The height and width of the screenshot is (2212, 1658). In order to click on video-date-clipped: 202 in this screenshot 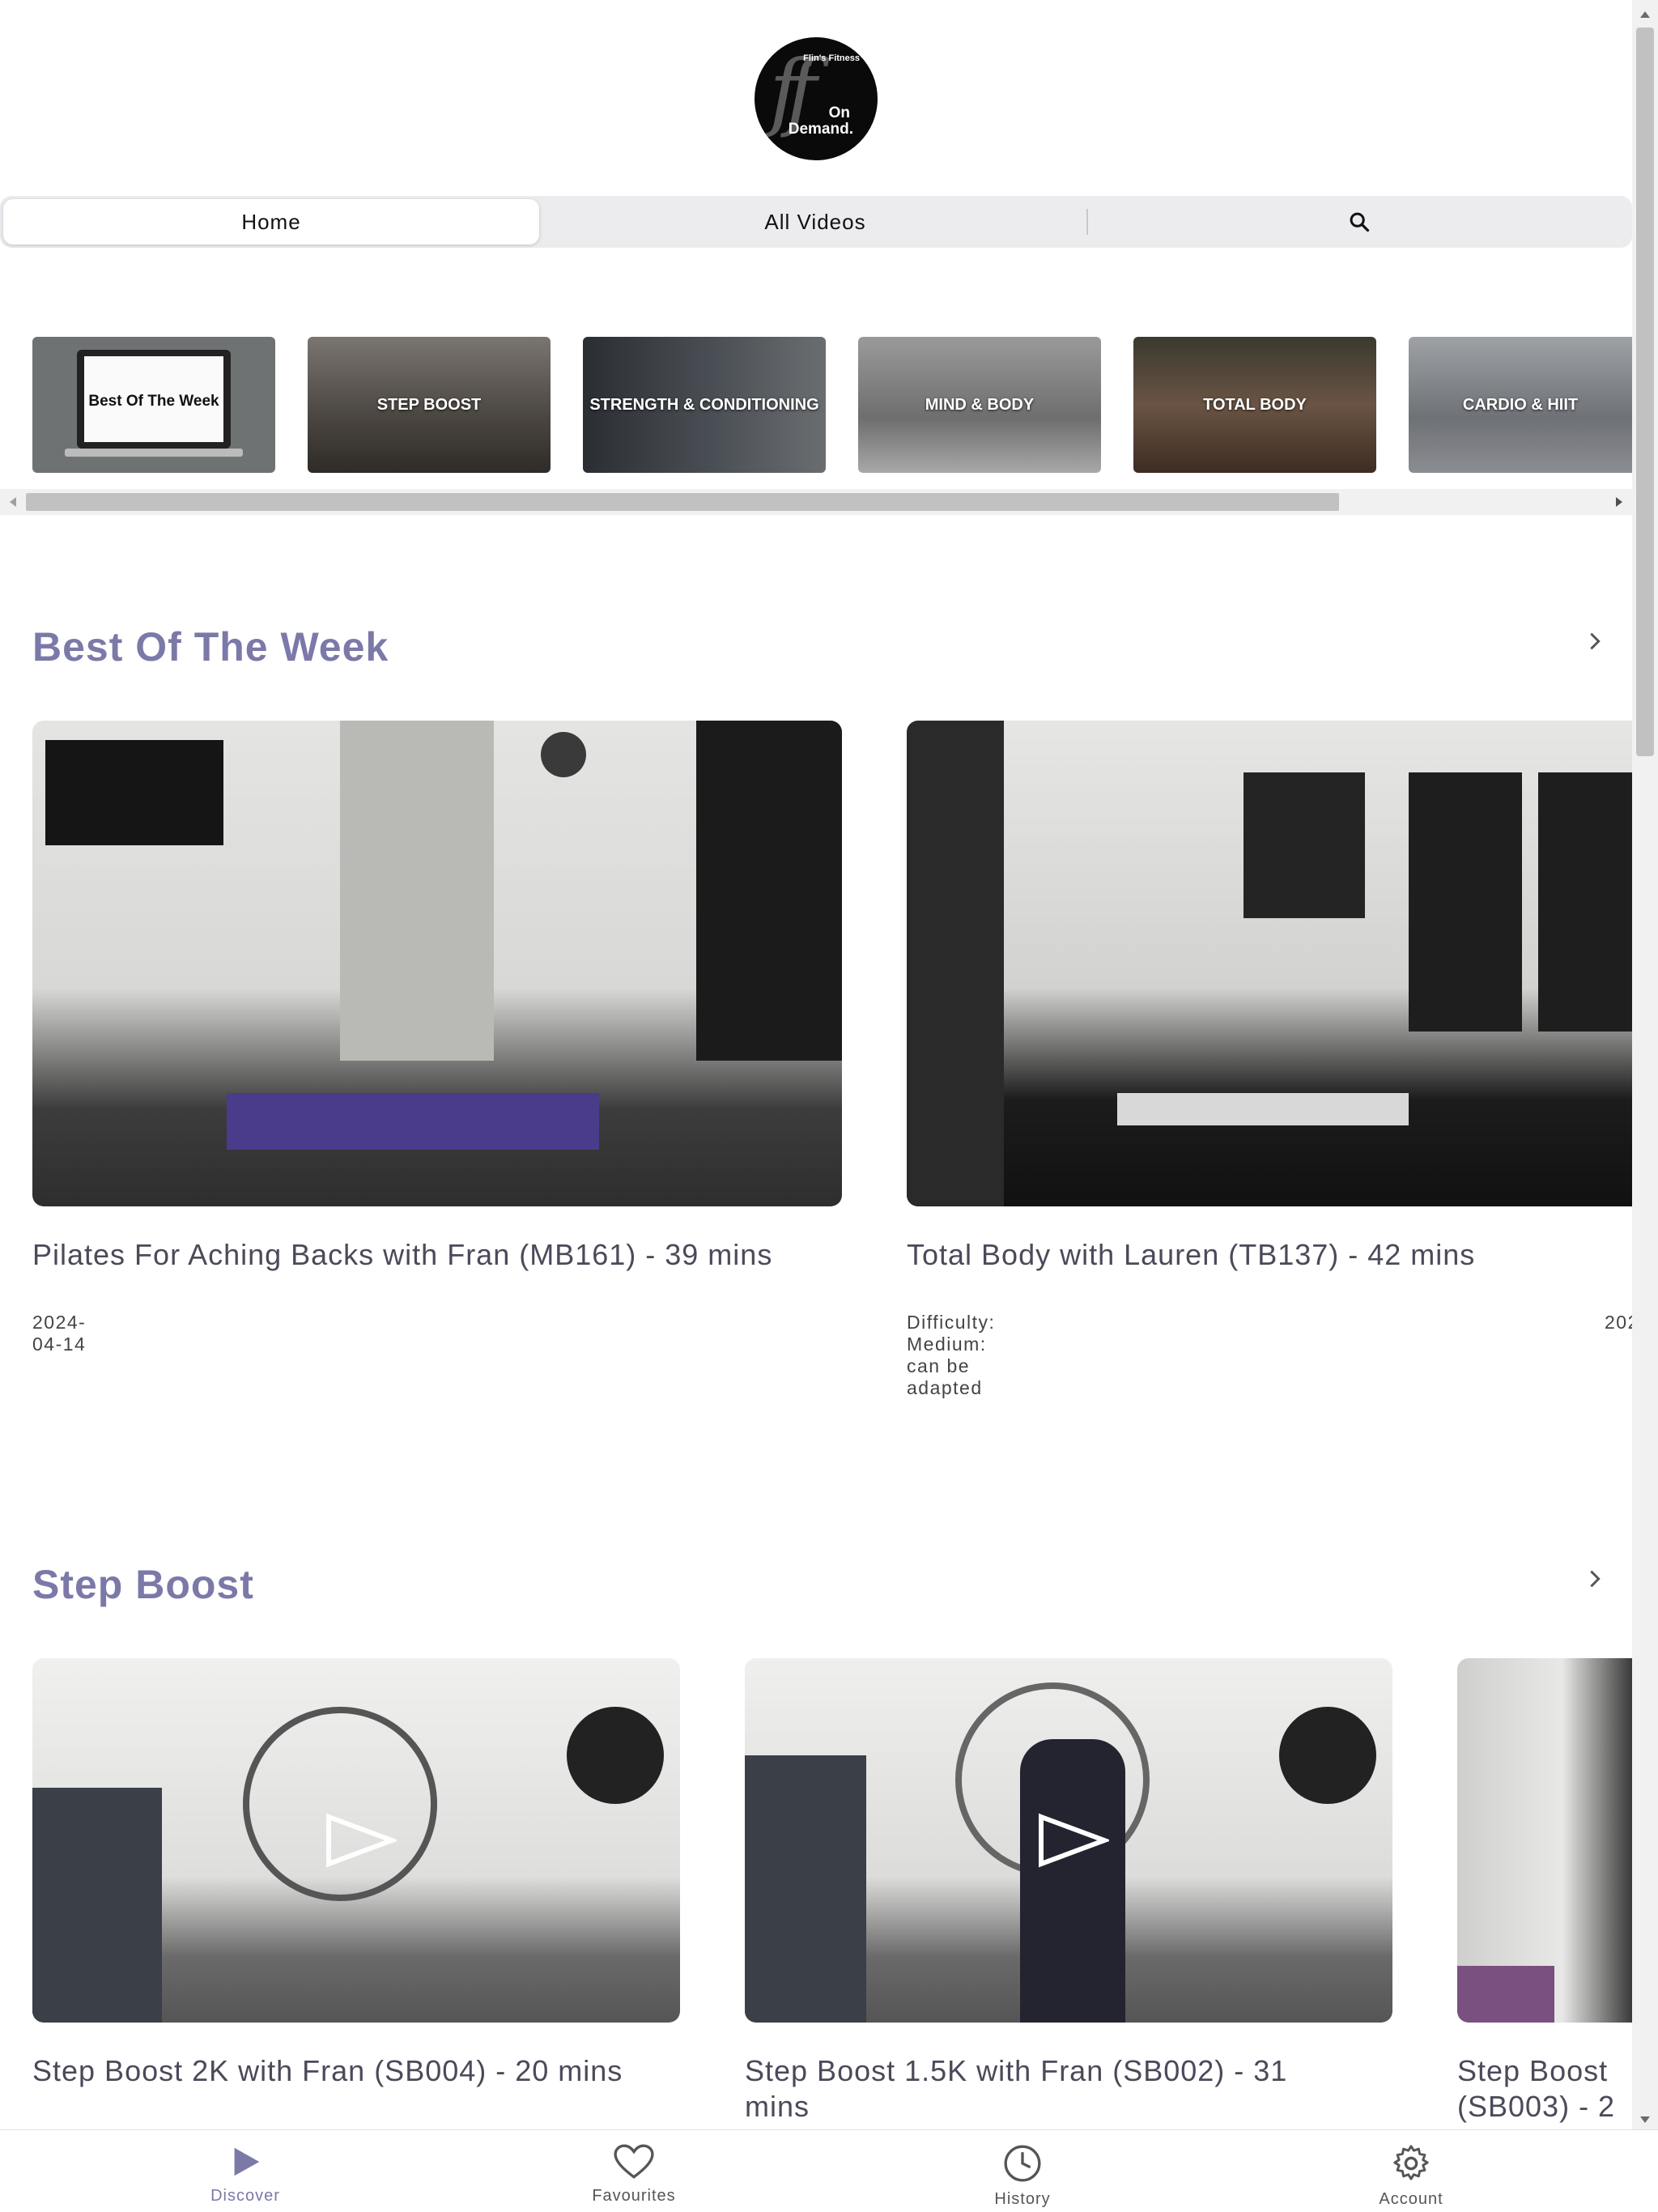, I will do `click(1618, 1322)`.